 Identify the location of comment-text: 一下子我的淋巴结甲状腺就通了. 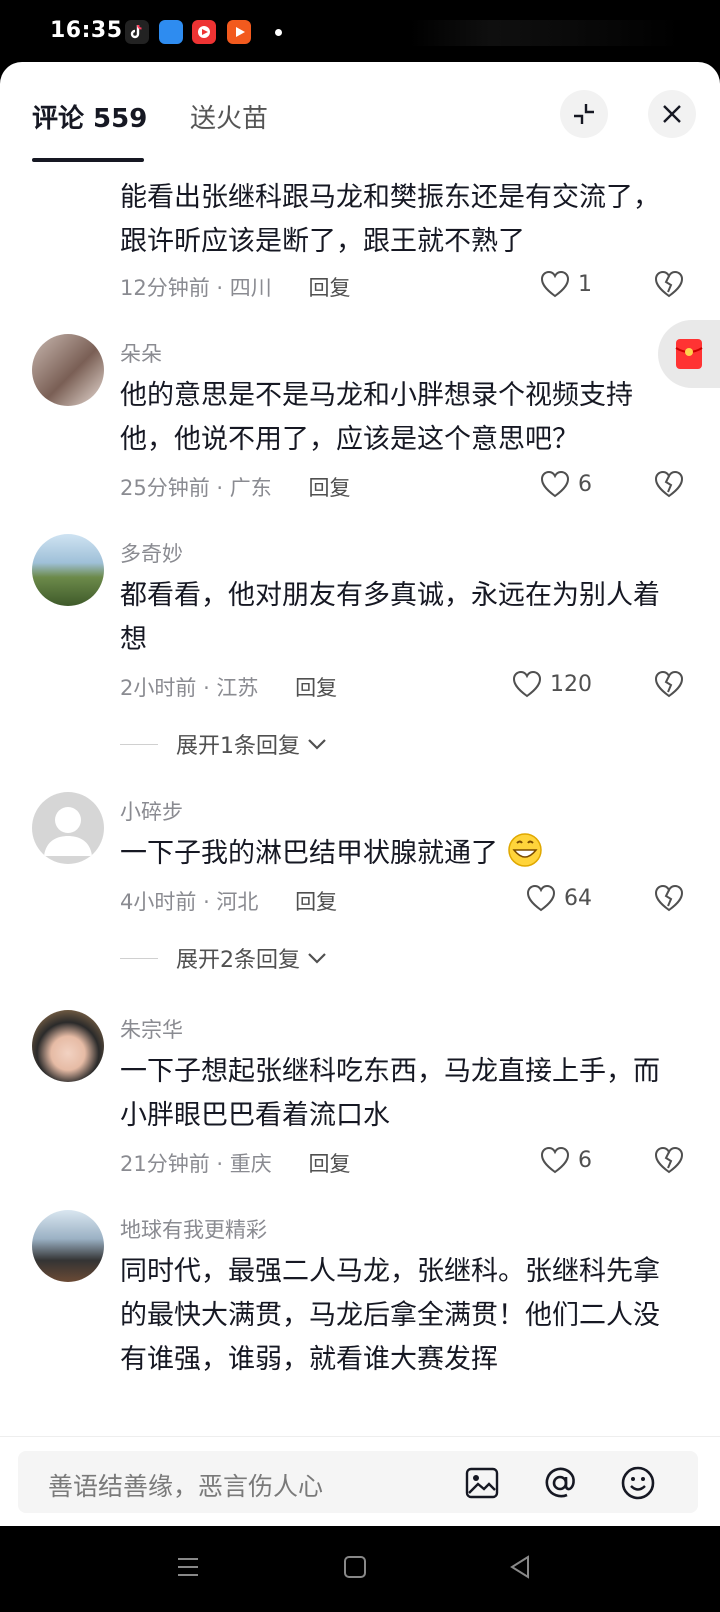
(395, 854).